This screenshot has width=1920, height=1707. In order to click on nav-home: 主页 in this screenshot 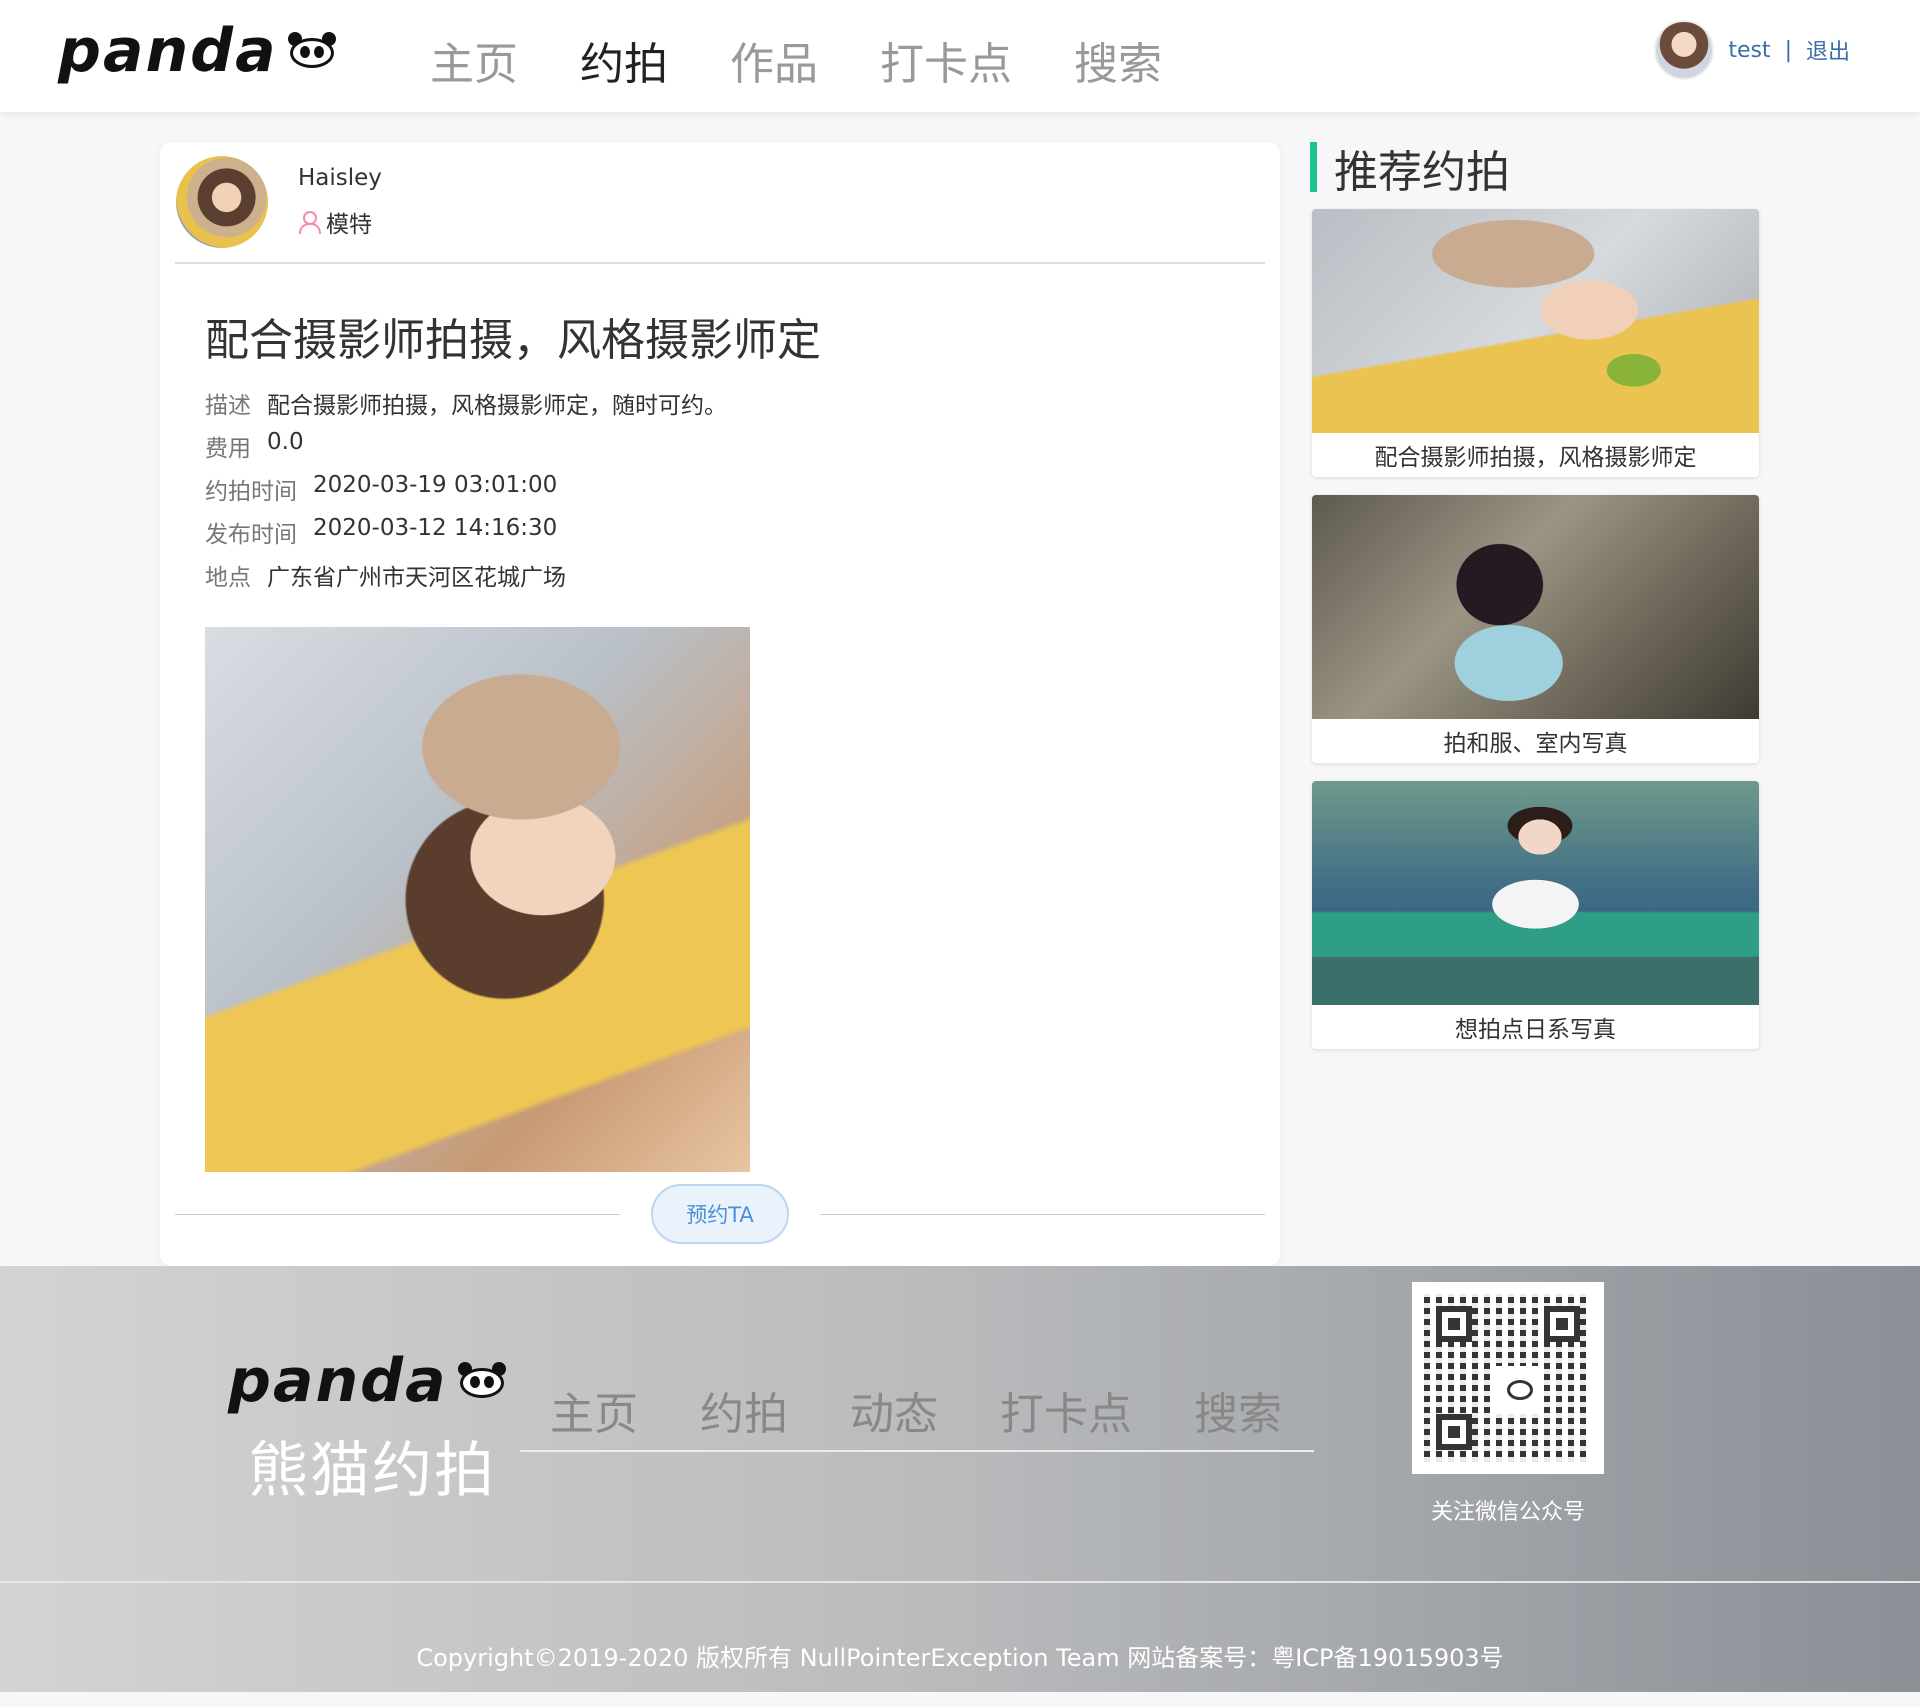, I will do `click(474, 60)`.